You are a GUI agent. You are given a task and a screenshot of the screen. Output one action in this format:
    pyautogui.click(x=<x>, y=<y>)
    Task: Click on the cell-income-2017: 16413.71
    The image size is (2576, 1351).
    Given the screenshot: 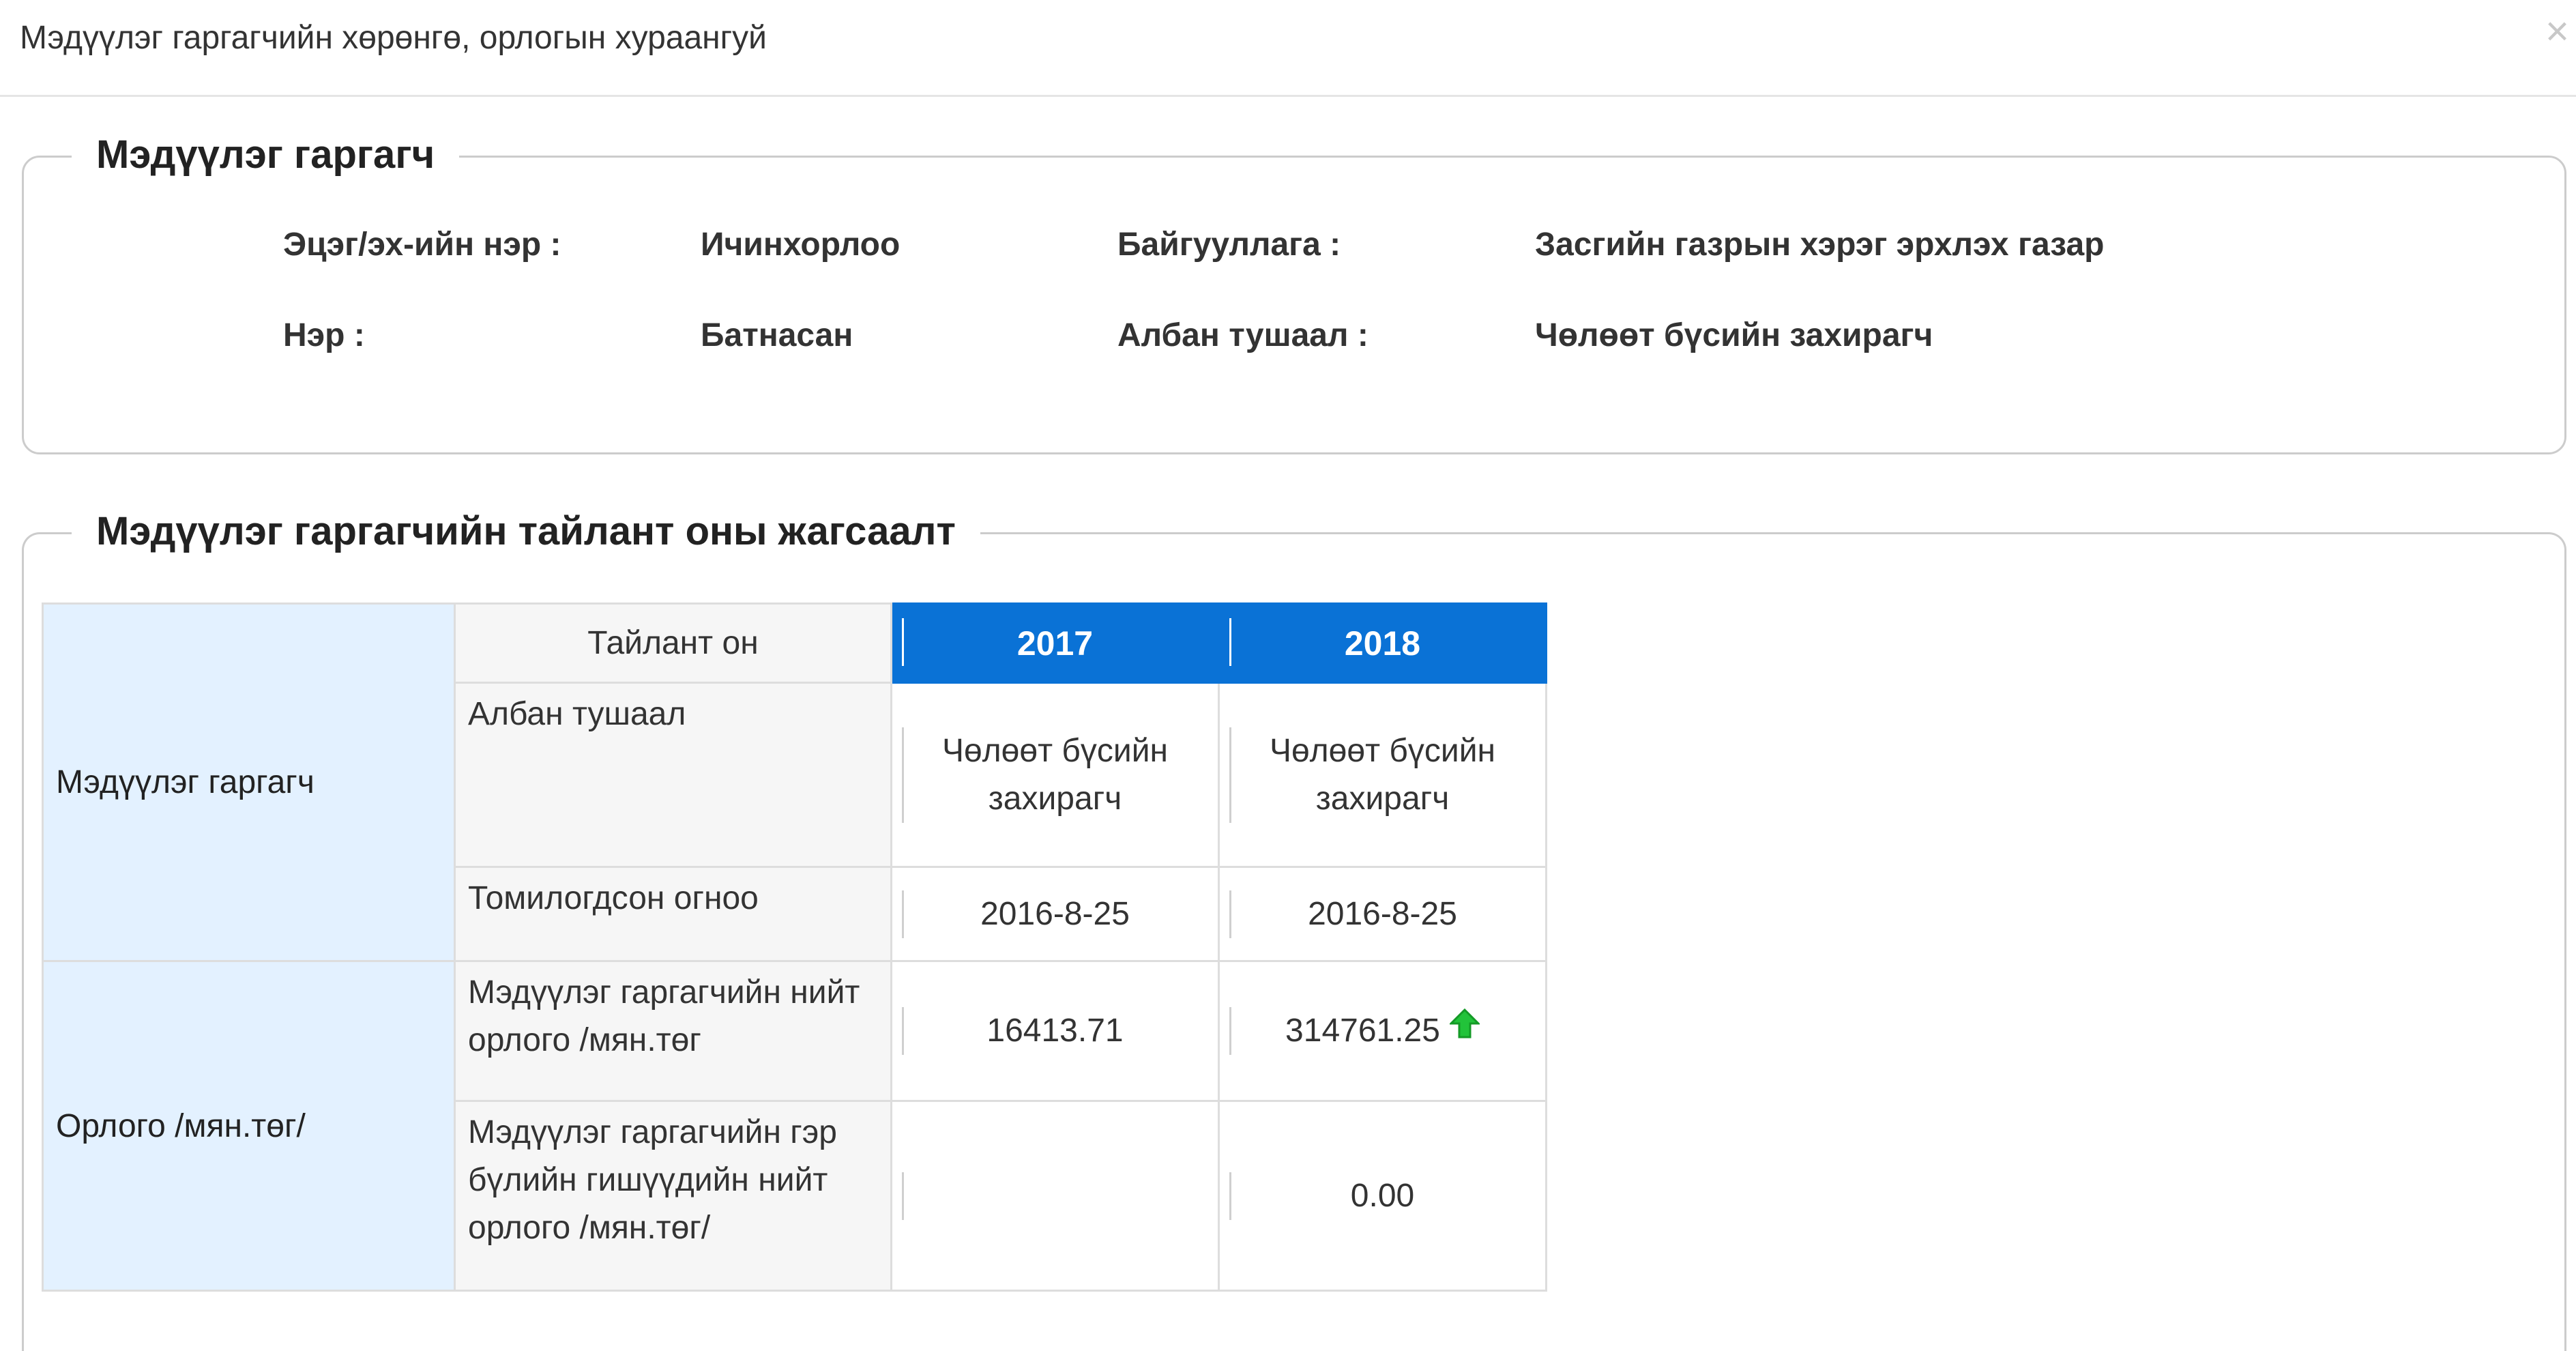 What is the action you would take?
    pyautogui.click(x=1055, y=1031)
    